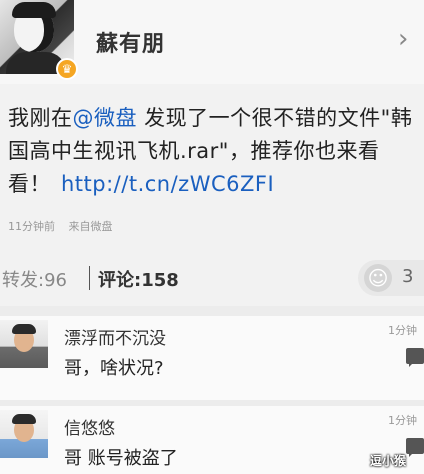 The height and width of the screenshot is (474, 424). I want to click on watermark: 逗小猴, so click(388, 461).